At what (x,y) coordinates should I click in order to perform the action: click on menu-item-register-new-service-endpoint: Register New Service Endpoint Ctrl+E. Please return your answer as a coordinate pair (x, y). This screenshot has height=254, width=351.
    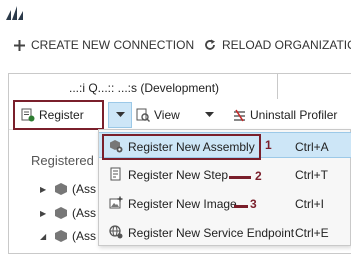
    Looking at the image, I should click on (225, 232).